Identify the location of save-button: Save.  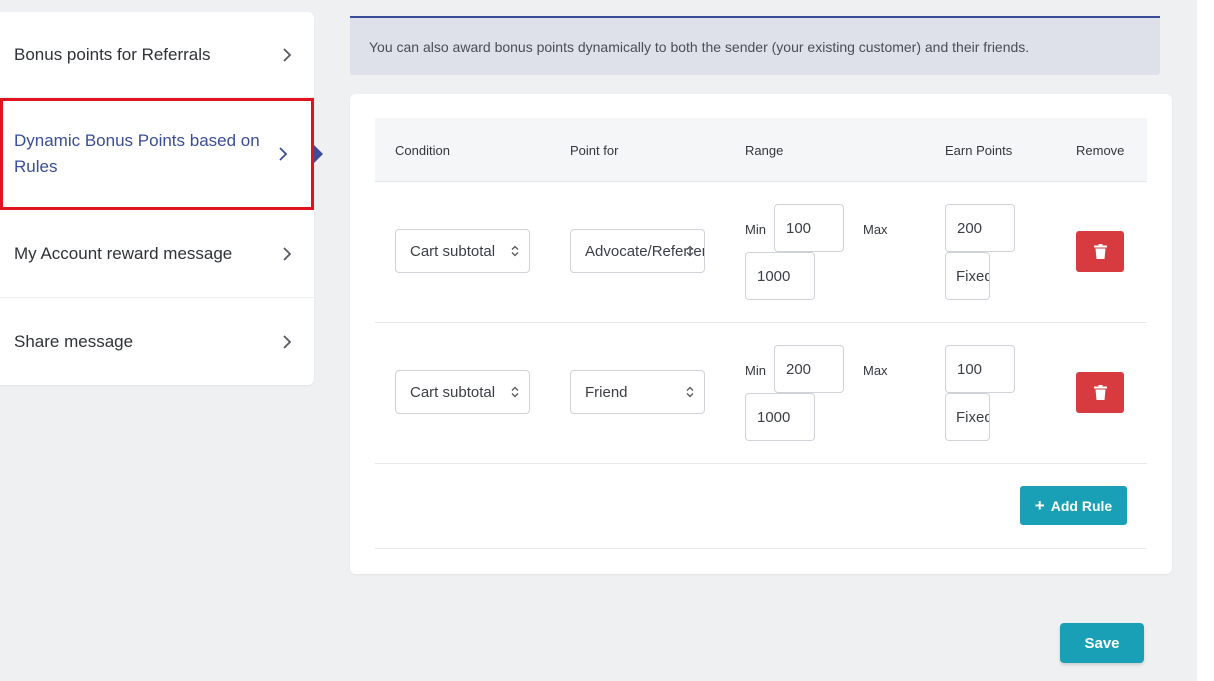
(1102, 643).